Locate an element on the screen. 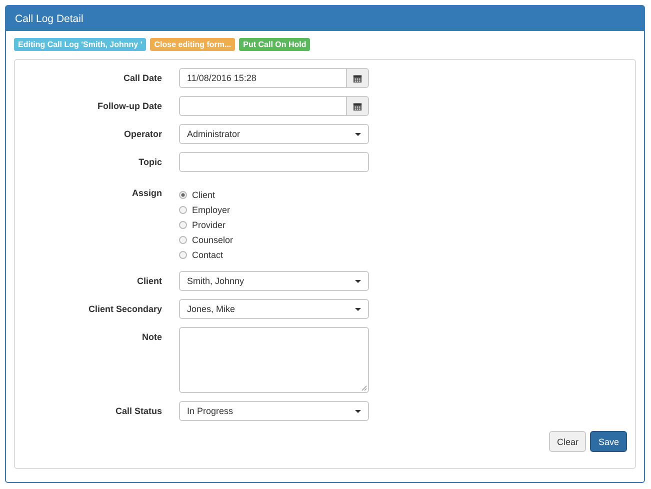 The image size is (651, 489). text-field is located at coordinates (274, 162).